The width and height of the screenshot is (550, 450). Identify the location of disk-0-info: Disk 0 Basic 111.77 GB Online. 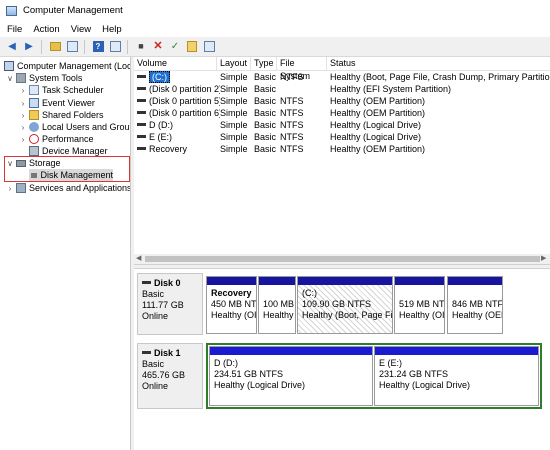
(170, 304).